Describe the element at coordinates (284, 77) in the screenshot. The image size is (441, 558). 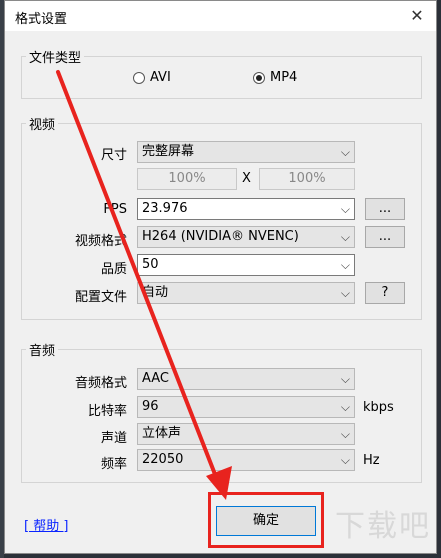
I see `radio-mp4-label: MP4` at that location.